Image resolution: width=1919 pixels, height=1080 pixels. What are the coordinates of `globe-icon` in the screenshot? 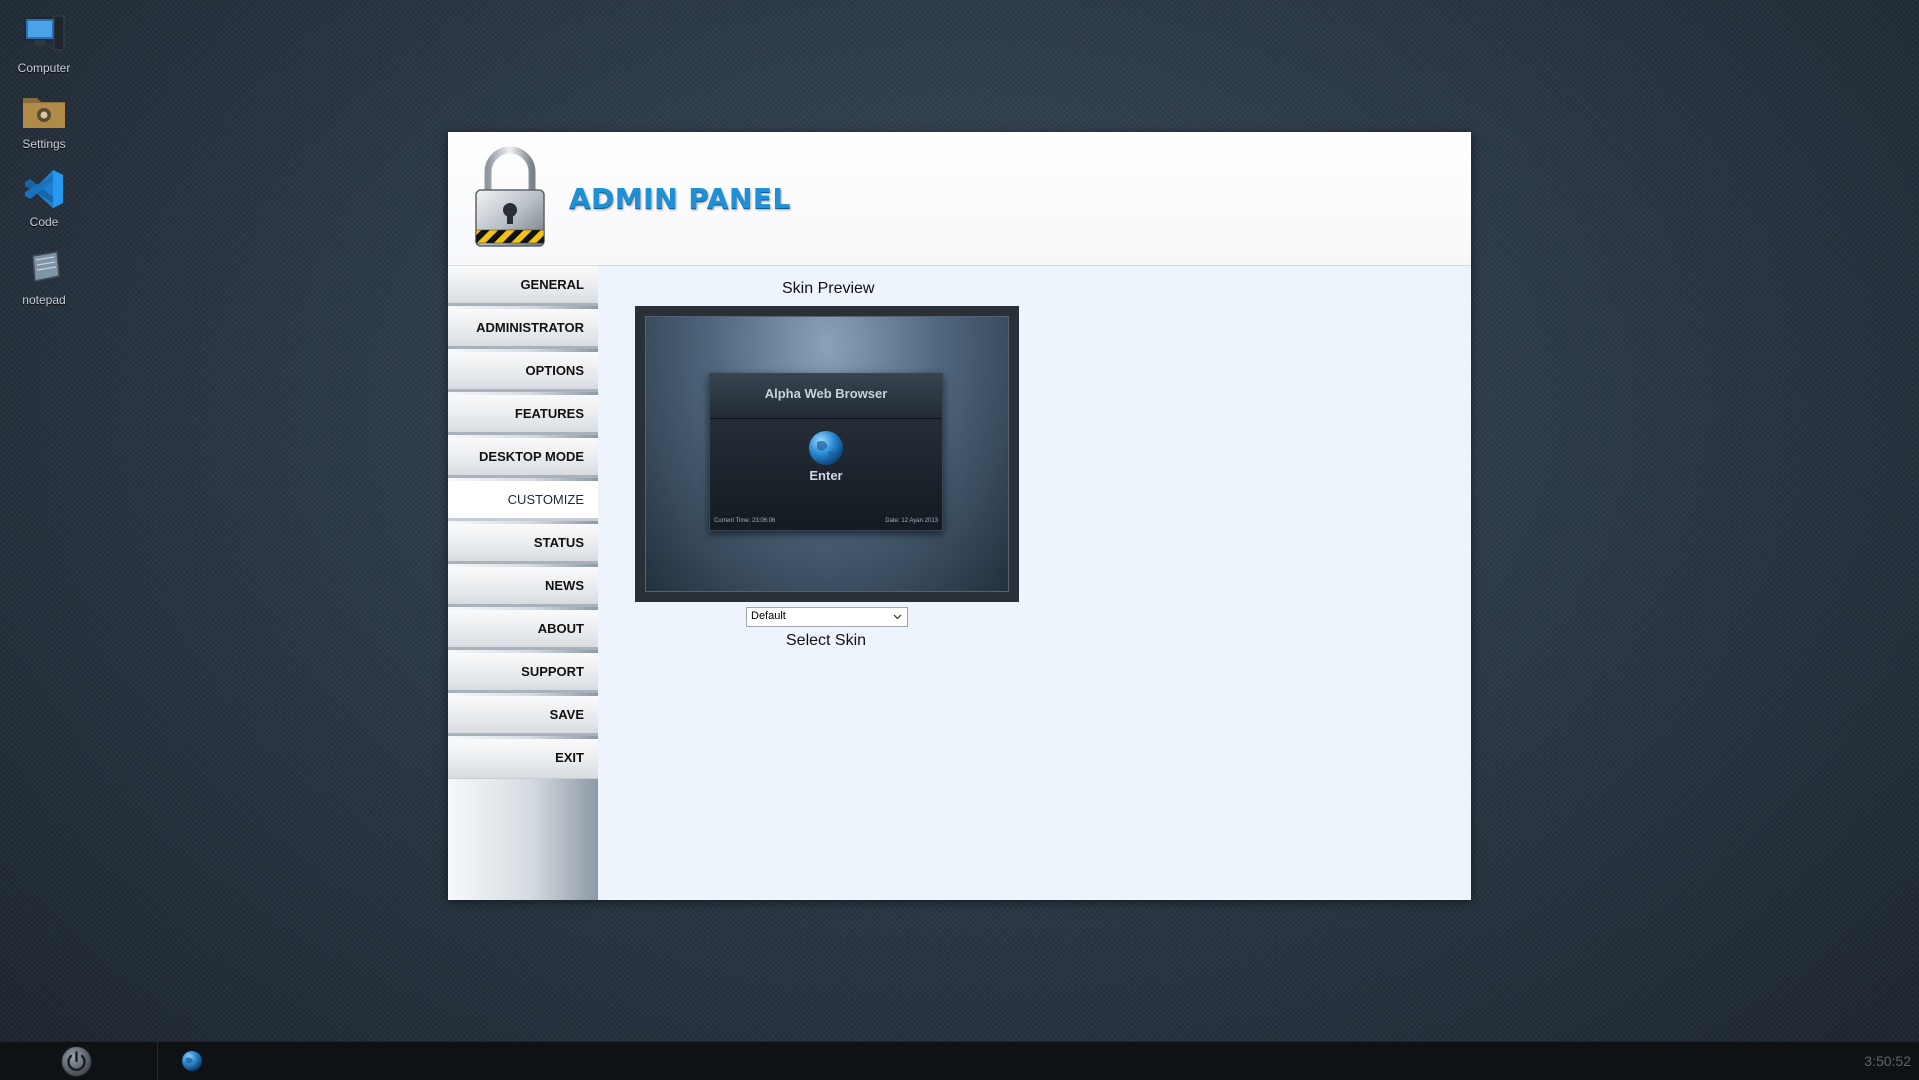 It's located at (826, 448).